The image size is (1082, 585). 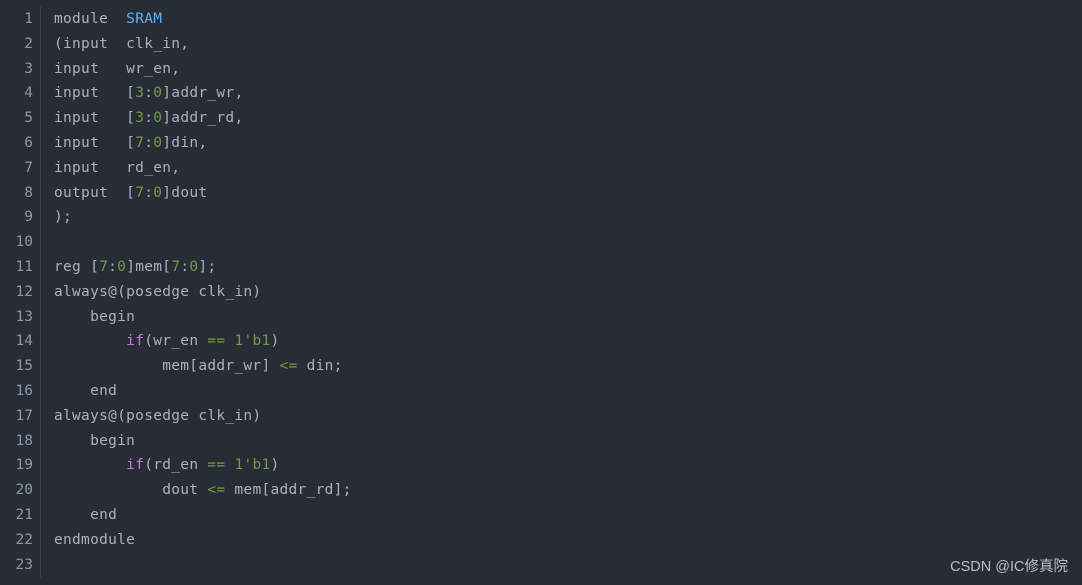 I want to click on line-number: 15, so click(x=24, y=366).